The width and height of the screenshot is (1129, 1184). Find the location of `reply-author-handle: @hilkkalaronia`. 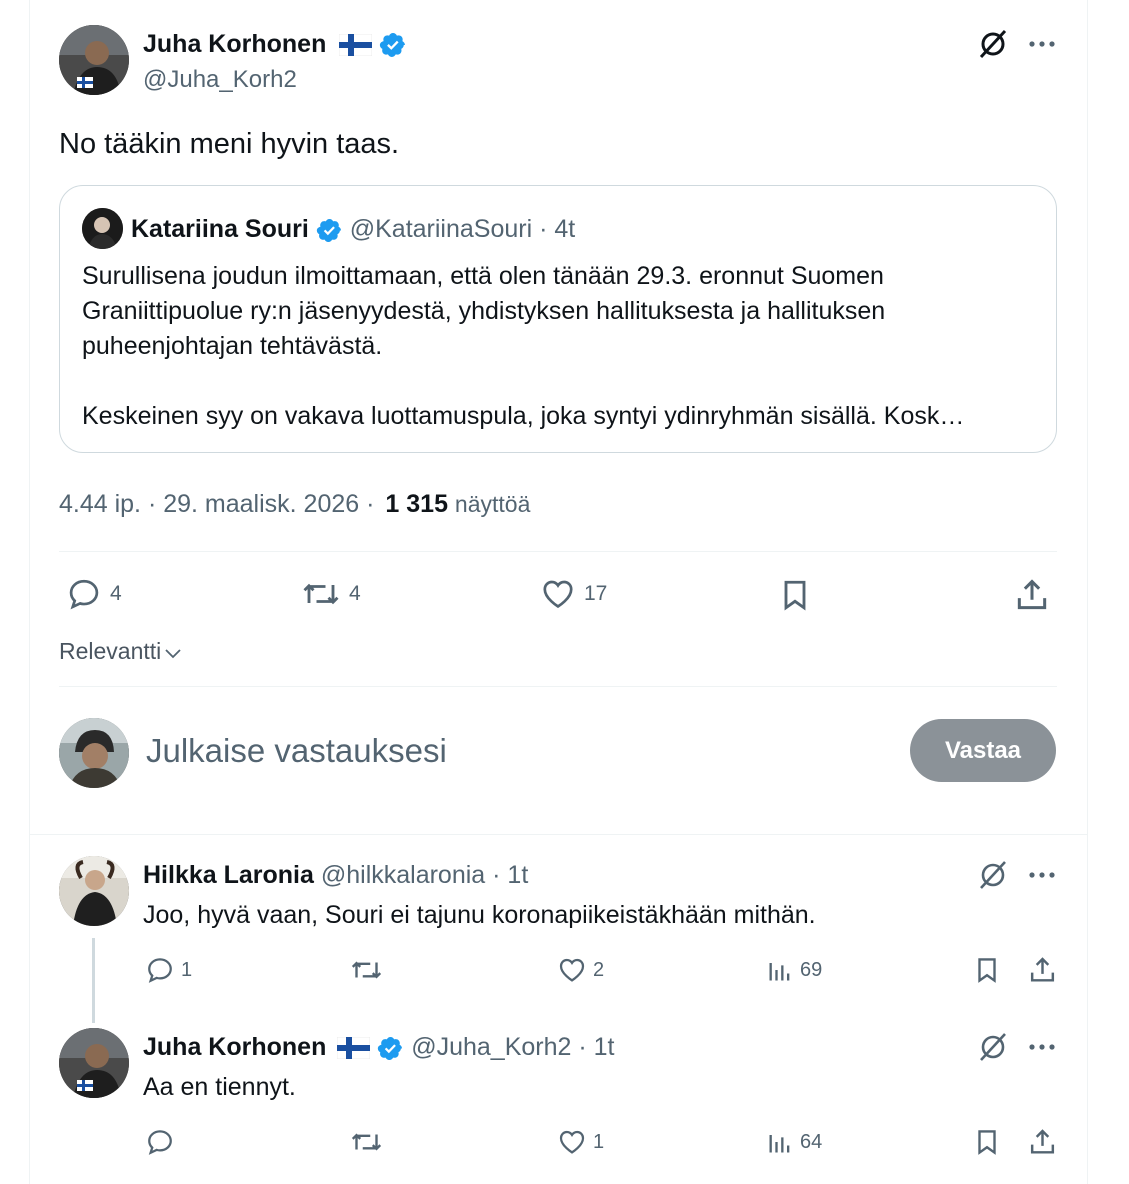

reply-author-handle: @hilkkalaronia is located at coordinates (403, 875).